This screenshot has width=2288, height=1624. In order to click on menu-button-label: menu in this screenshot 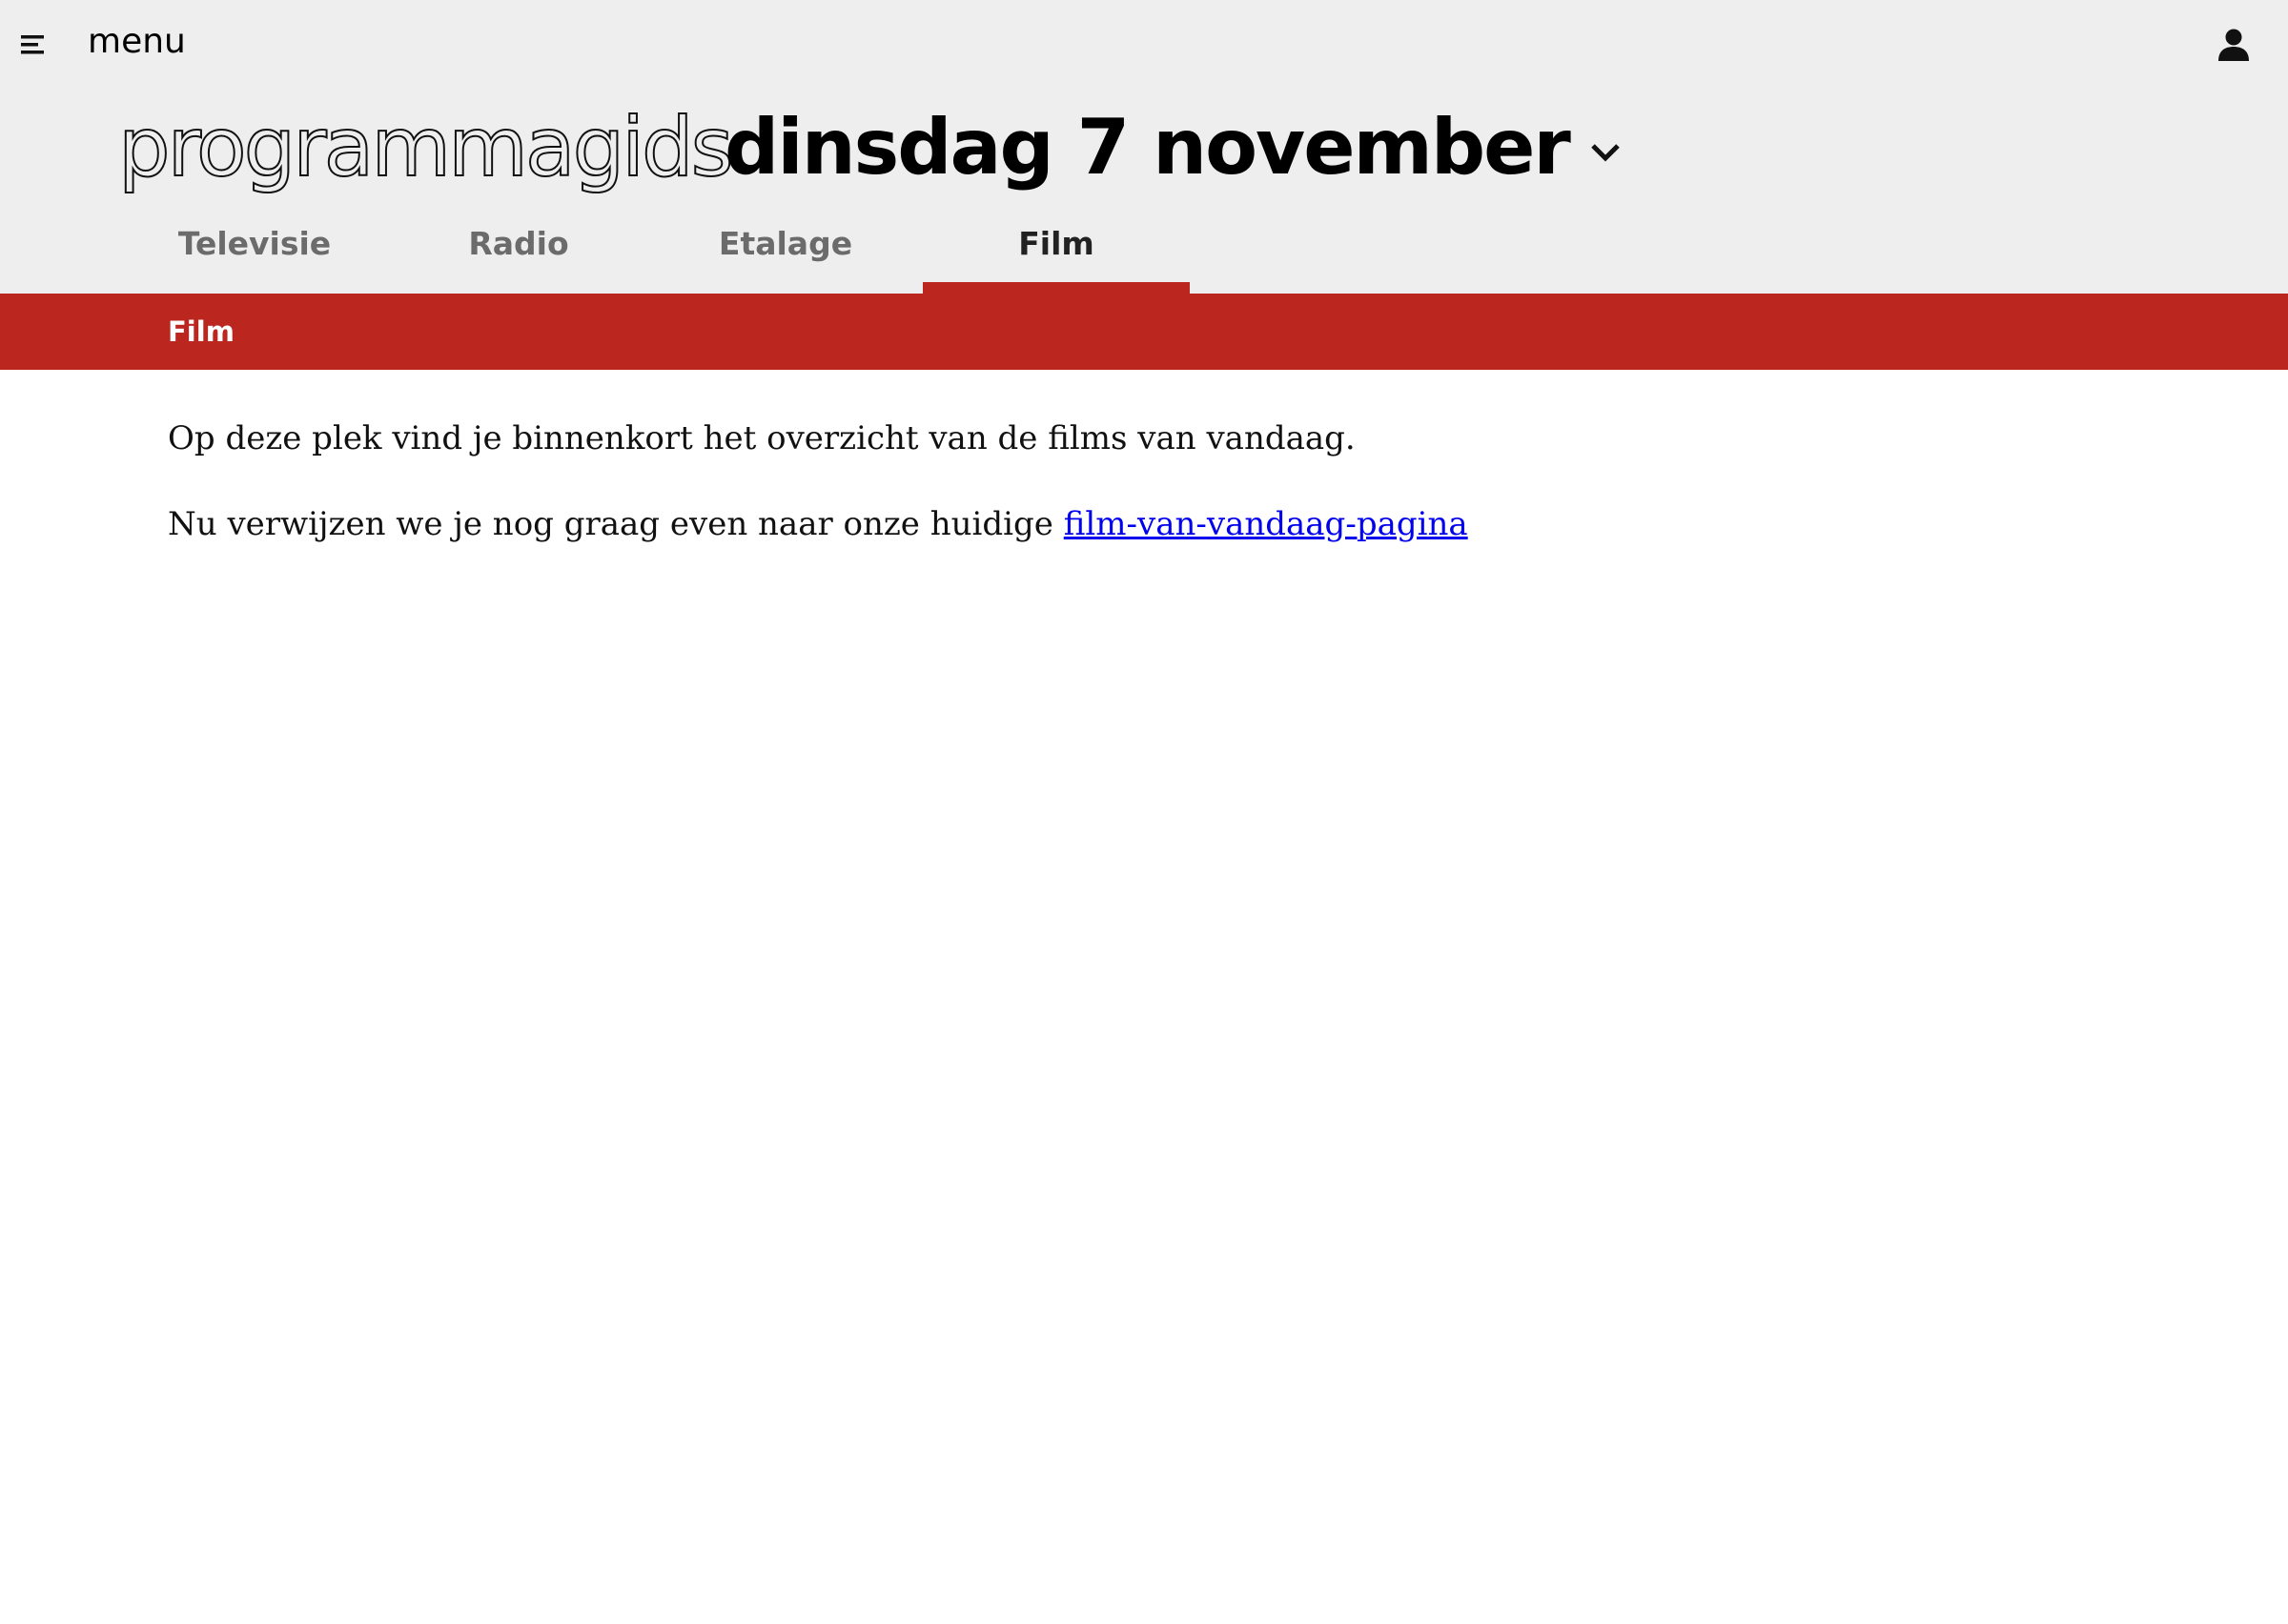, I will do `click(137, 42)`.